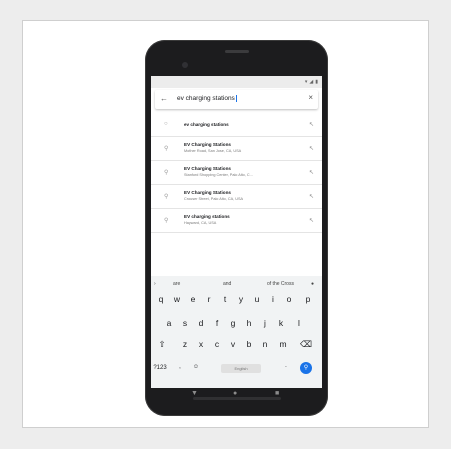 The width and height of the screenshot is (451, 449). Describe the element at coordinates (281, 323) in the screenshot. I see `key: k` at that location.